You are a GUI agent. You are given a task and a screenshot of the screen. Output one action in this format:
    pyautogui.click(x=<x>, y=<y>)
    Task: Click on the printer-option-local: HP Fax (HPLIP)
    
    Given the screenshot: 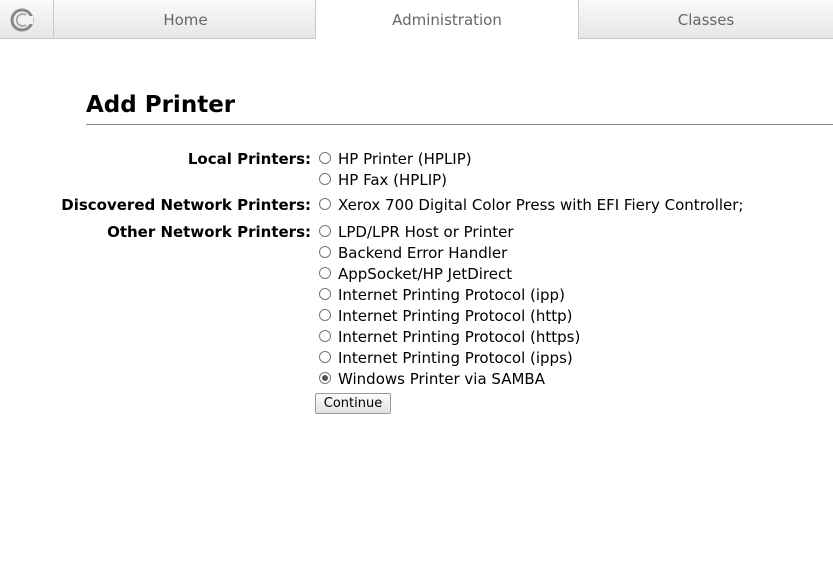 What is the action you would take?
    pyautogui.click(x=383, y=181)
    